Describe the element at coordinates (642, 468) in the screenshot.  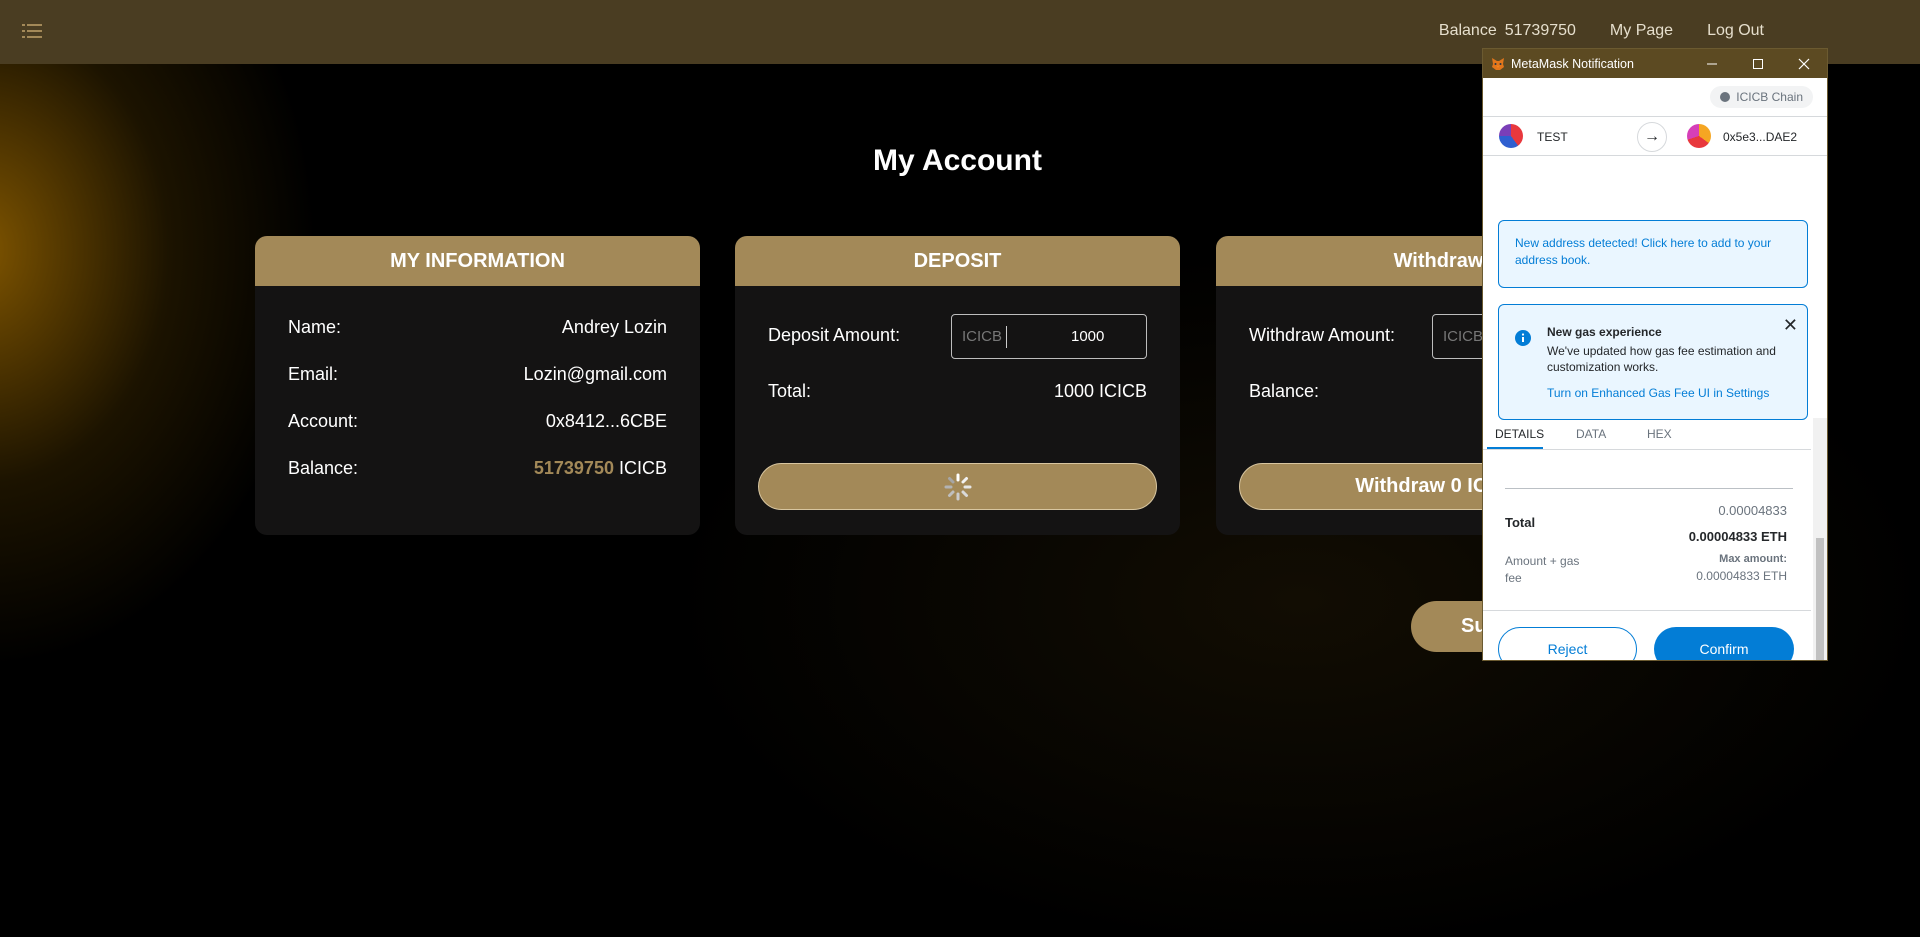
I see `balance-unit: ICICB` at that location.